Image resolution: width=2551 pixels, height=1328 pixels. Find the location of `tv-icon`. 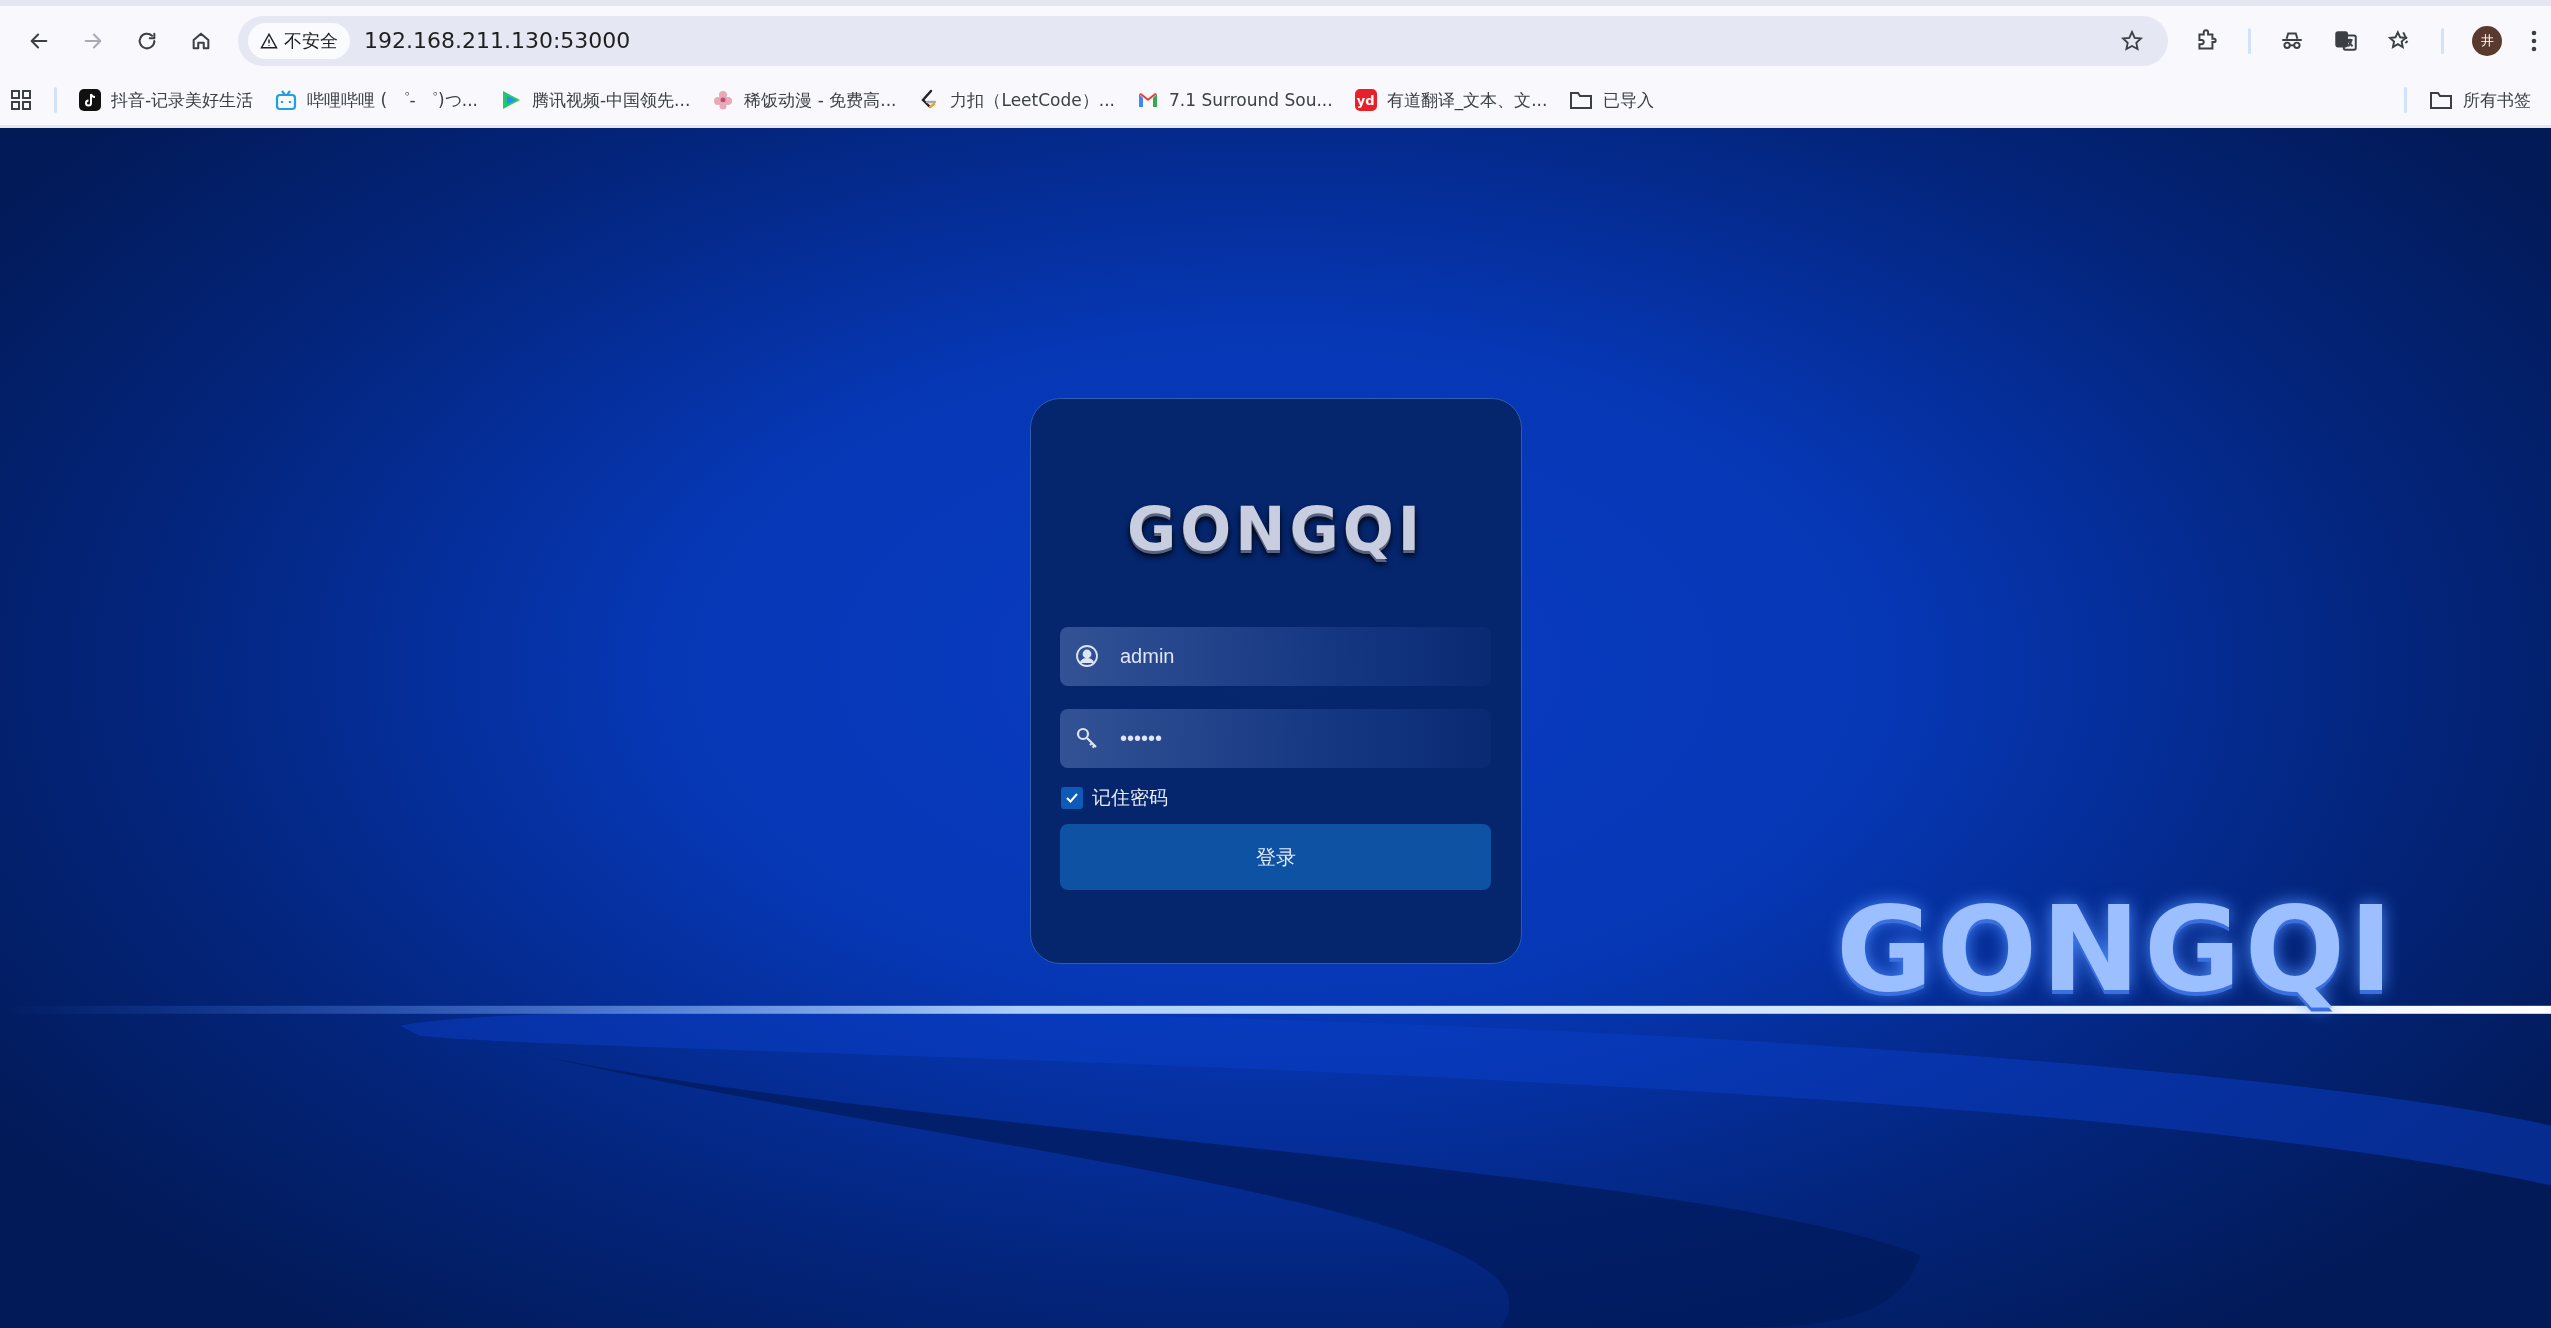

tv-icon is located at coordinates (286, 100).